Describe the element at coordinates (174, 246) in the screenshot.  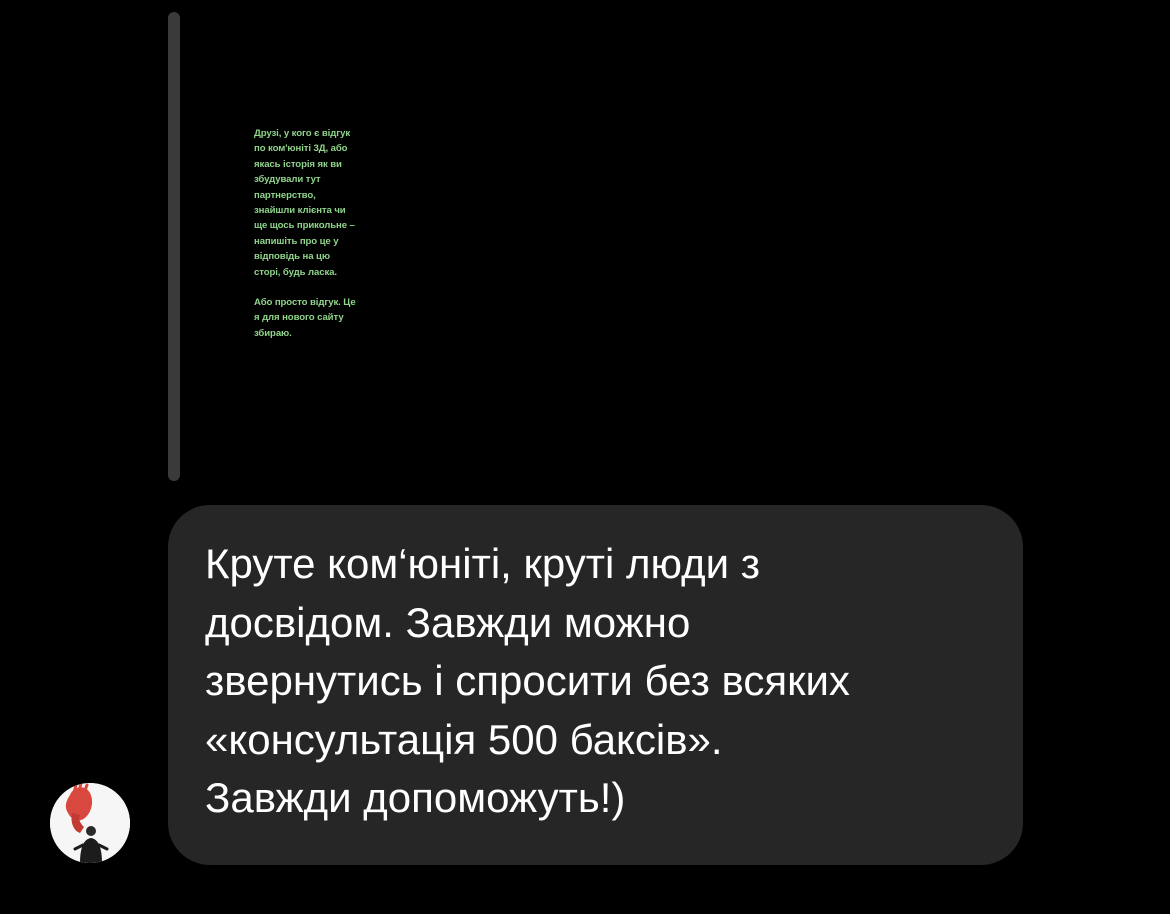
I see `reply-indicator-bar` at that location.